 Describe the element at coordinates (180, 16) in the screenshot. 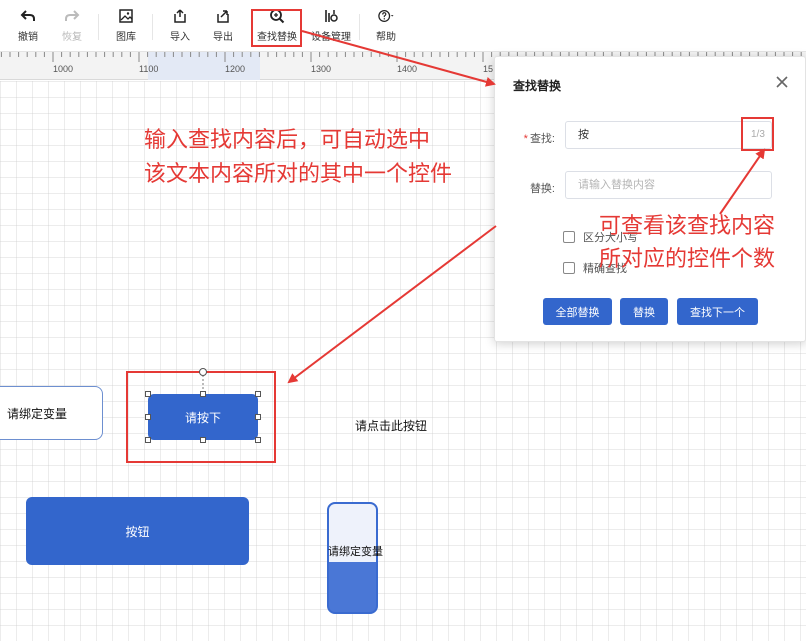

I see `import-icon` at that location.